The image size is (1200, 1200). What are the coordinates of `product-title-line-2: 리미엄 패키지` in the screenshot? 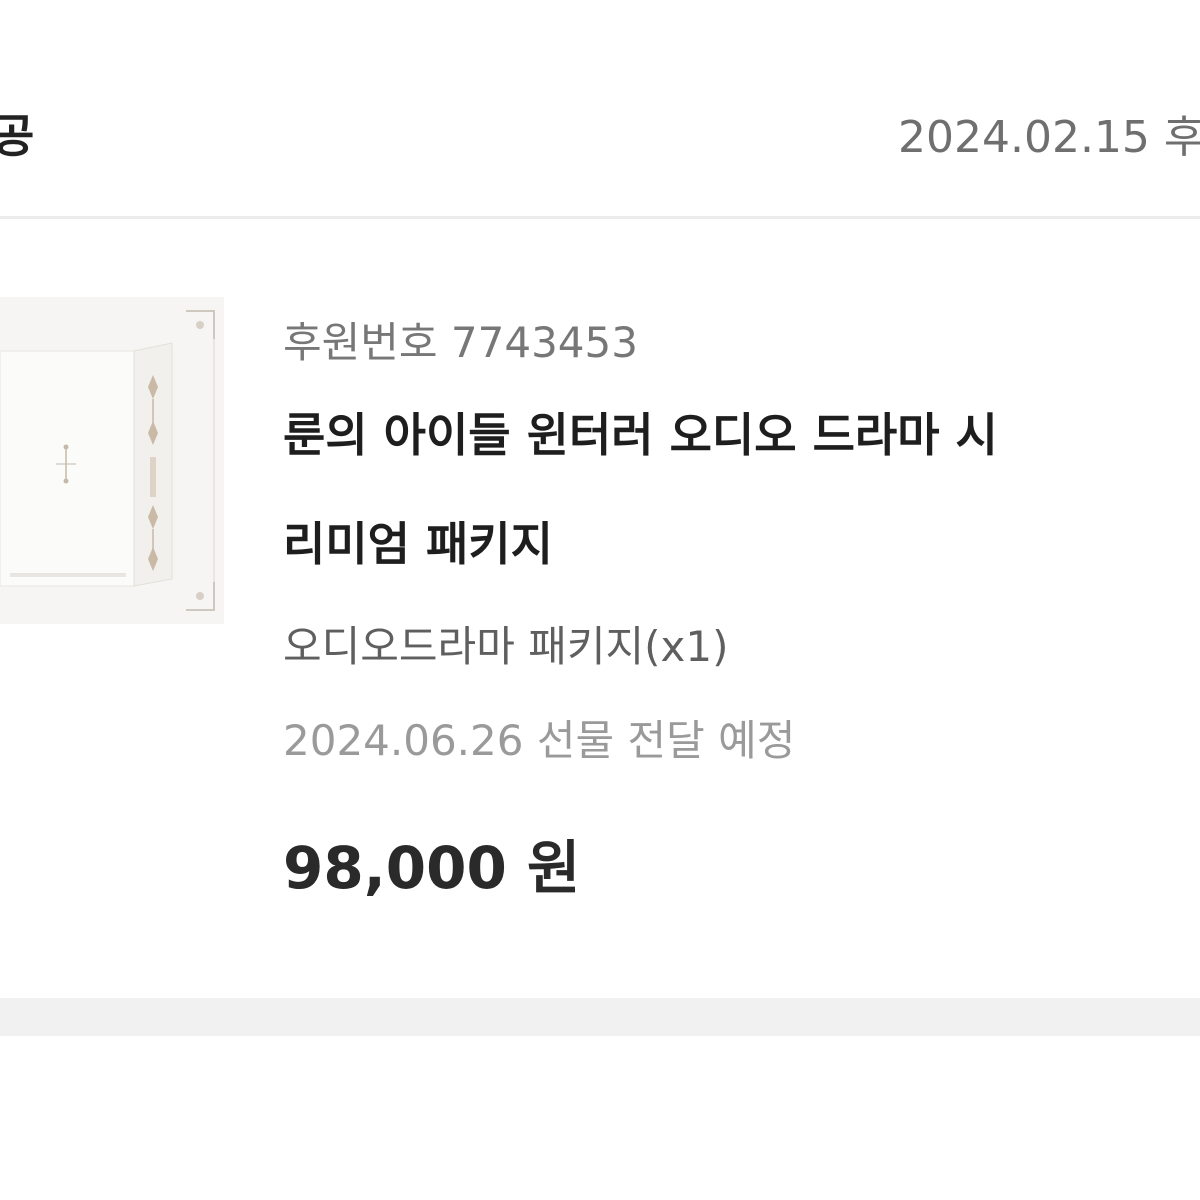 It's located at (418, 544).